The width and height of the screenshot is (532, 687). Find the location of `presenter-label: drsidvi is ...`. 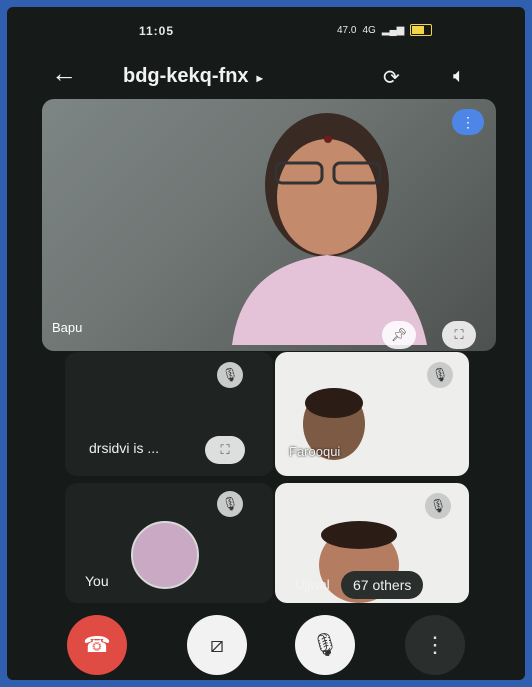

presenter-label: drsidvi is ... is located at coordinates (124, 448).